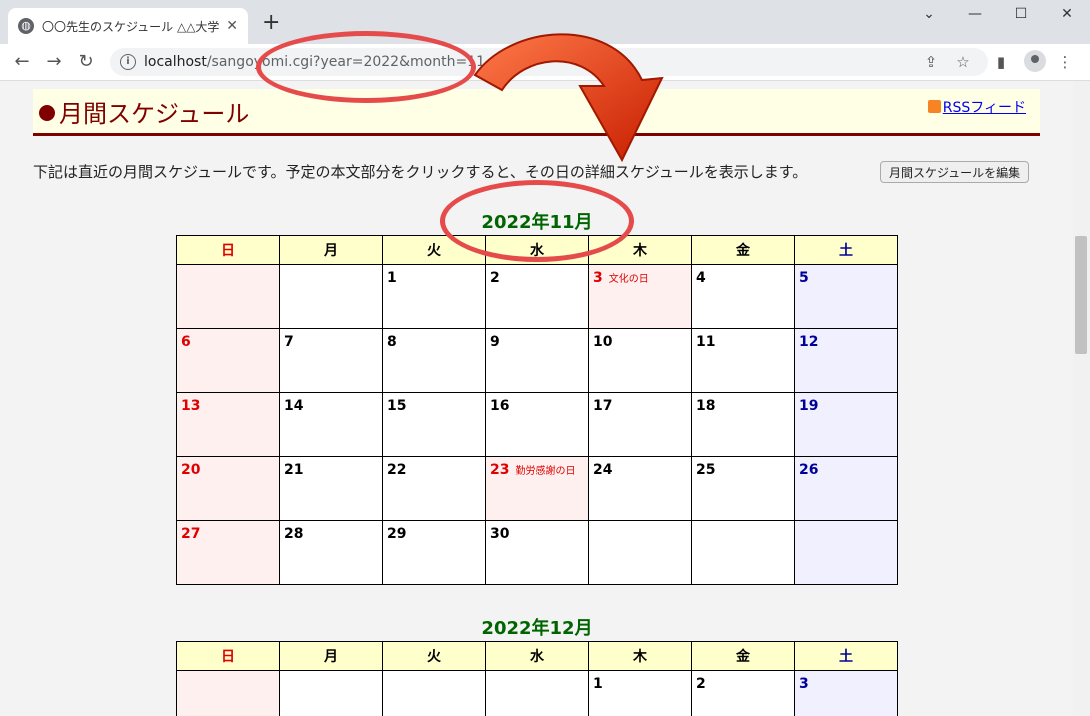 The width and height of the screenshot is (1090, 716). What do you see at coordinates (975, 14) in the screenshot?
I see `minimize-button: —` at bounding box center [975, 14].